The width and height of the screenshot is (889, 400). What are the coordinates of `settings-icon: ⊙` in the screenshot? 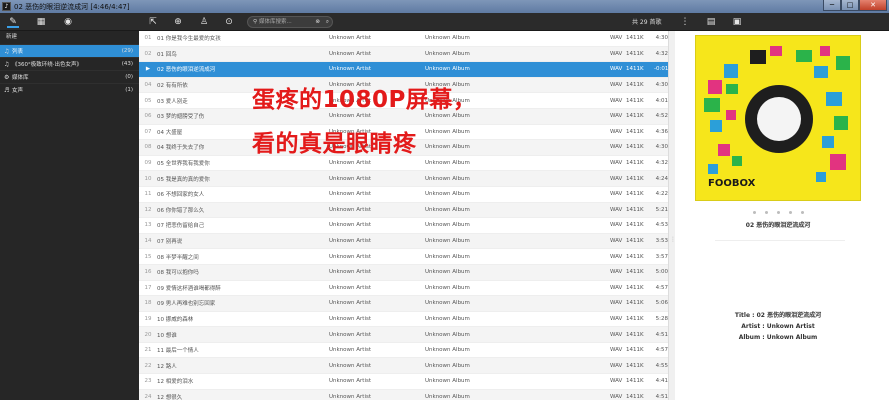 It's located at (229, 22).